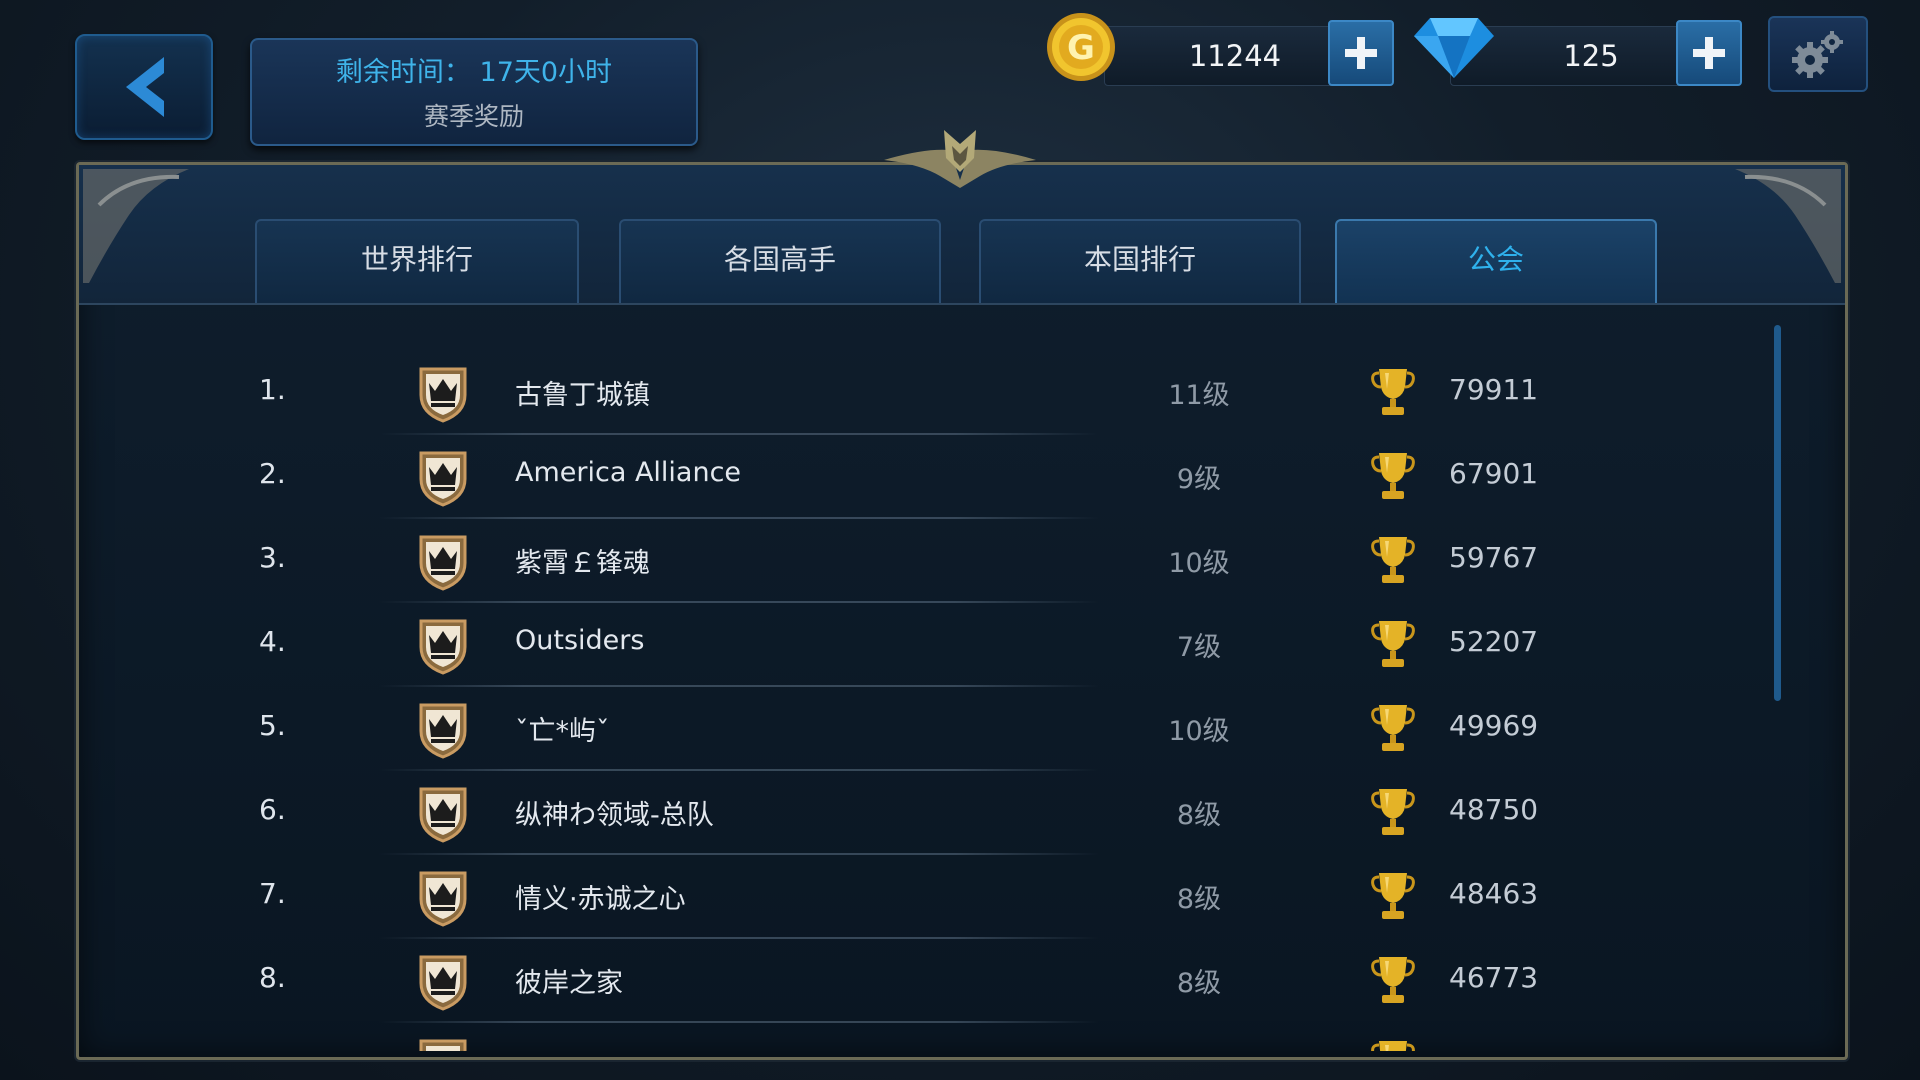 The height and width of the screenshot is (1080, 1920). Describe the element at coordinates (1494, 389) in the screenshot. I see `guild-score: 79911` at that location.